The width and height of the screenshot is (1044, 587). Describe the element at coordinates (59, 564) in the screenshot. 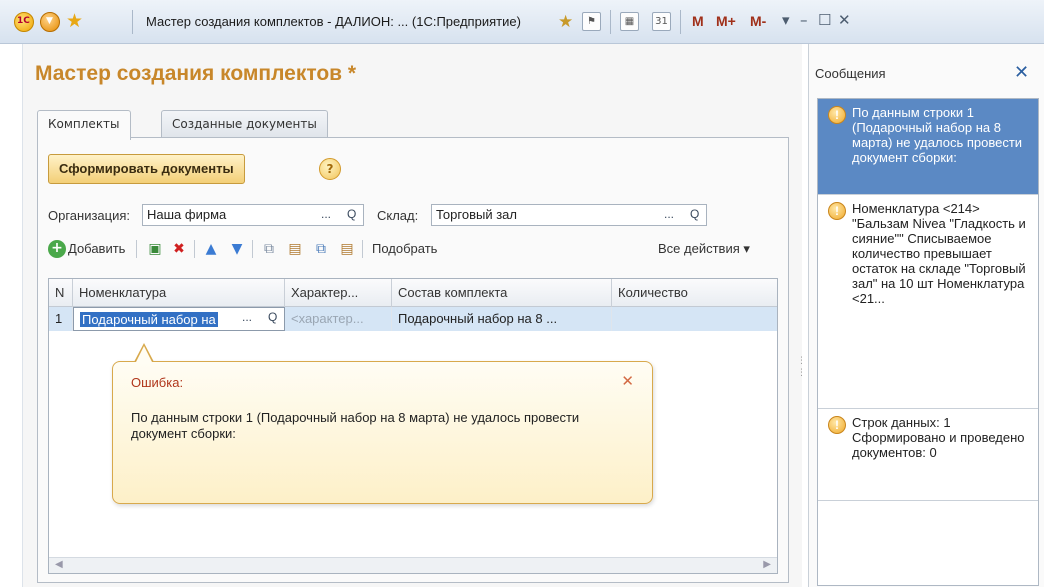

I see `scroll-left-icon: ◀` at that location.